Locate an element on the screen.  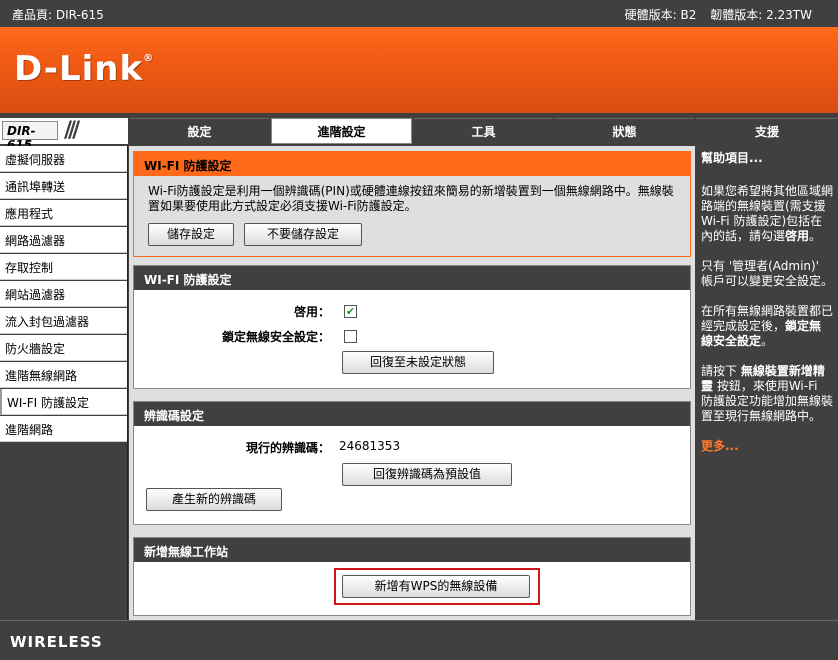
generate-new-pin-button: 產生新的辨識碼 is located at coordinates (214, 499).